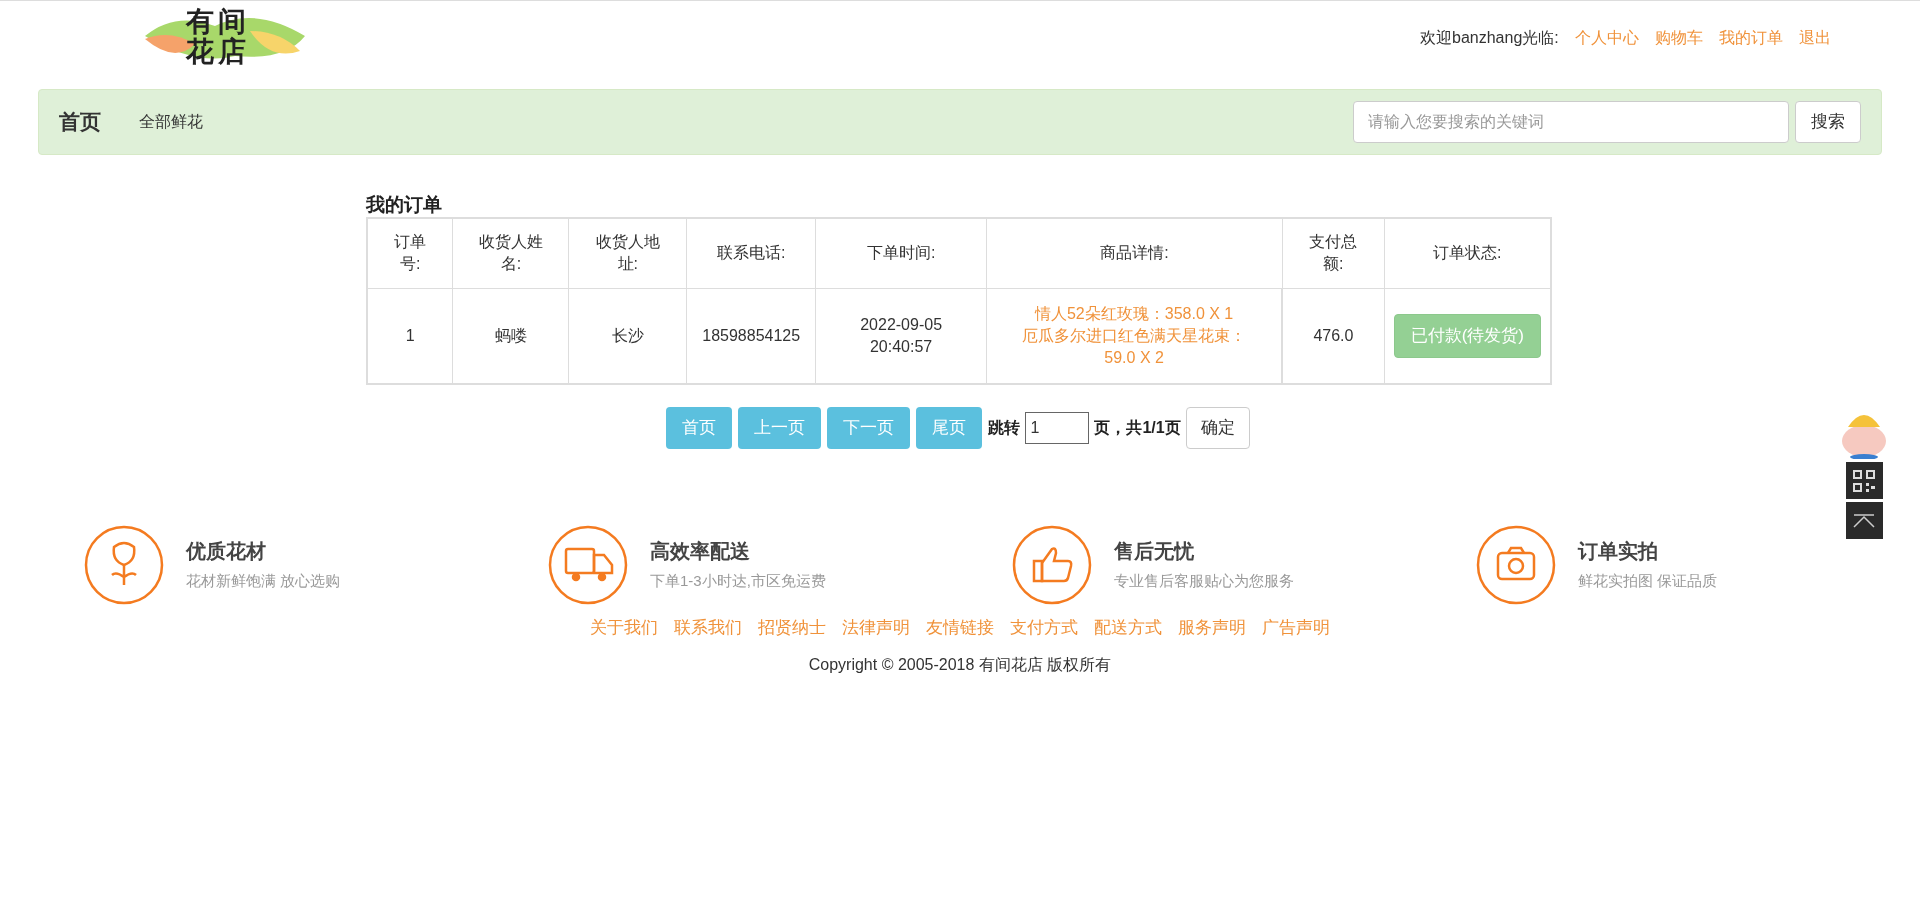  Describe the element at coordinates (738, 580) in the screenshot. I see `feature-subtitle: 下单1-3小时达,市区免运费` at that location.